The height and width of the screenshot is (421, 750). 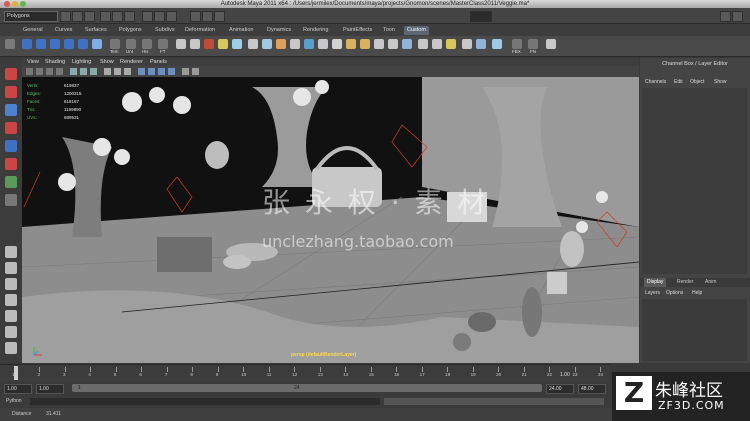 I want to click on viewport-toolbar-icons, so click(x=112, y=71).